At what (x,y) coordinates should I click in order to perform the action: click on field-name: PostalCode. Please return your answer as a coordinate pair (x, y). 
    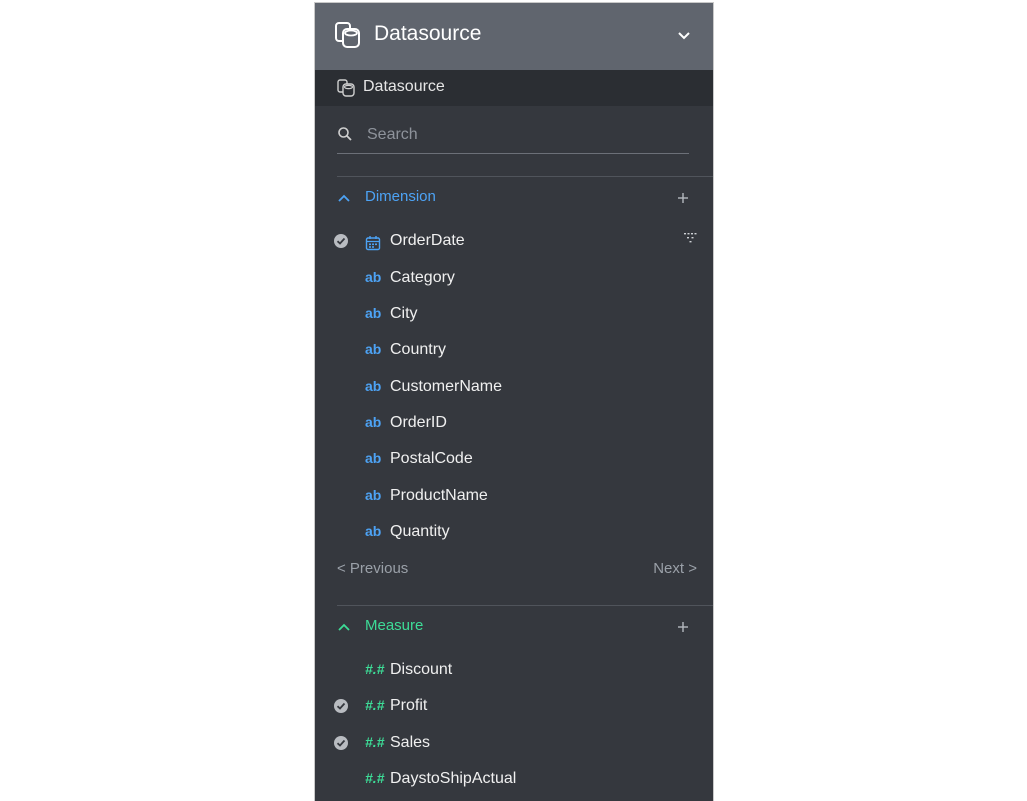
    Looking at the image, I should click on (431, 458).